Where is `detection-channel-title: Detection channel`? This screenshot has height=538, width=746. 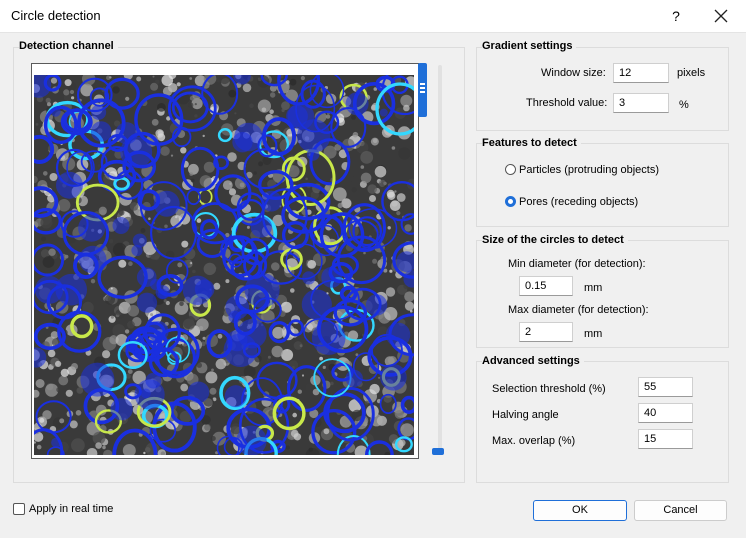 detection-channel-title: Detection channel is located at coordinates (68, 46).